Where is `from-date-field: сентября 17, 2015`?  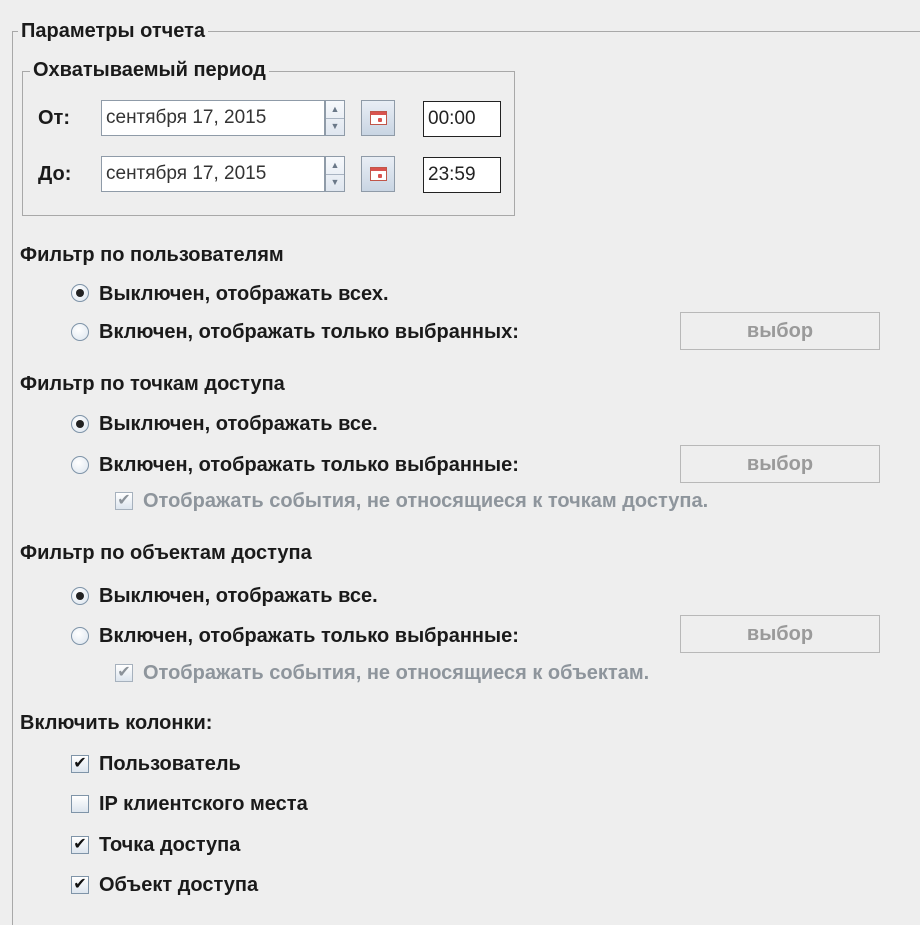
from-date-field: сентября 17, 2015 is located at coordinates (213, 118).